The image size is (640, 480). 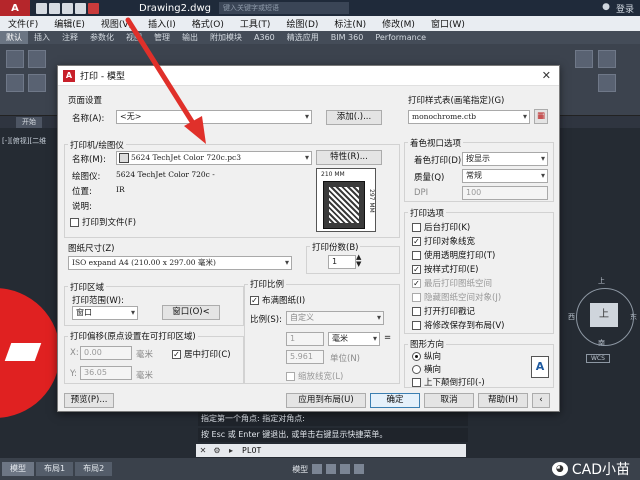 I want to click on plot-icon, so click(x=93, y=8).